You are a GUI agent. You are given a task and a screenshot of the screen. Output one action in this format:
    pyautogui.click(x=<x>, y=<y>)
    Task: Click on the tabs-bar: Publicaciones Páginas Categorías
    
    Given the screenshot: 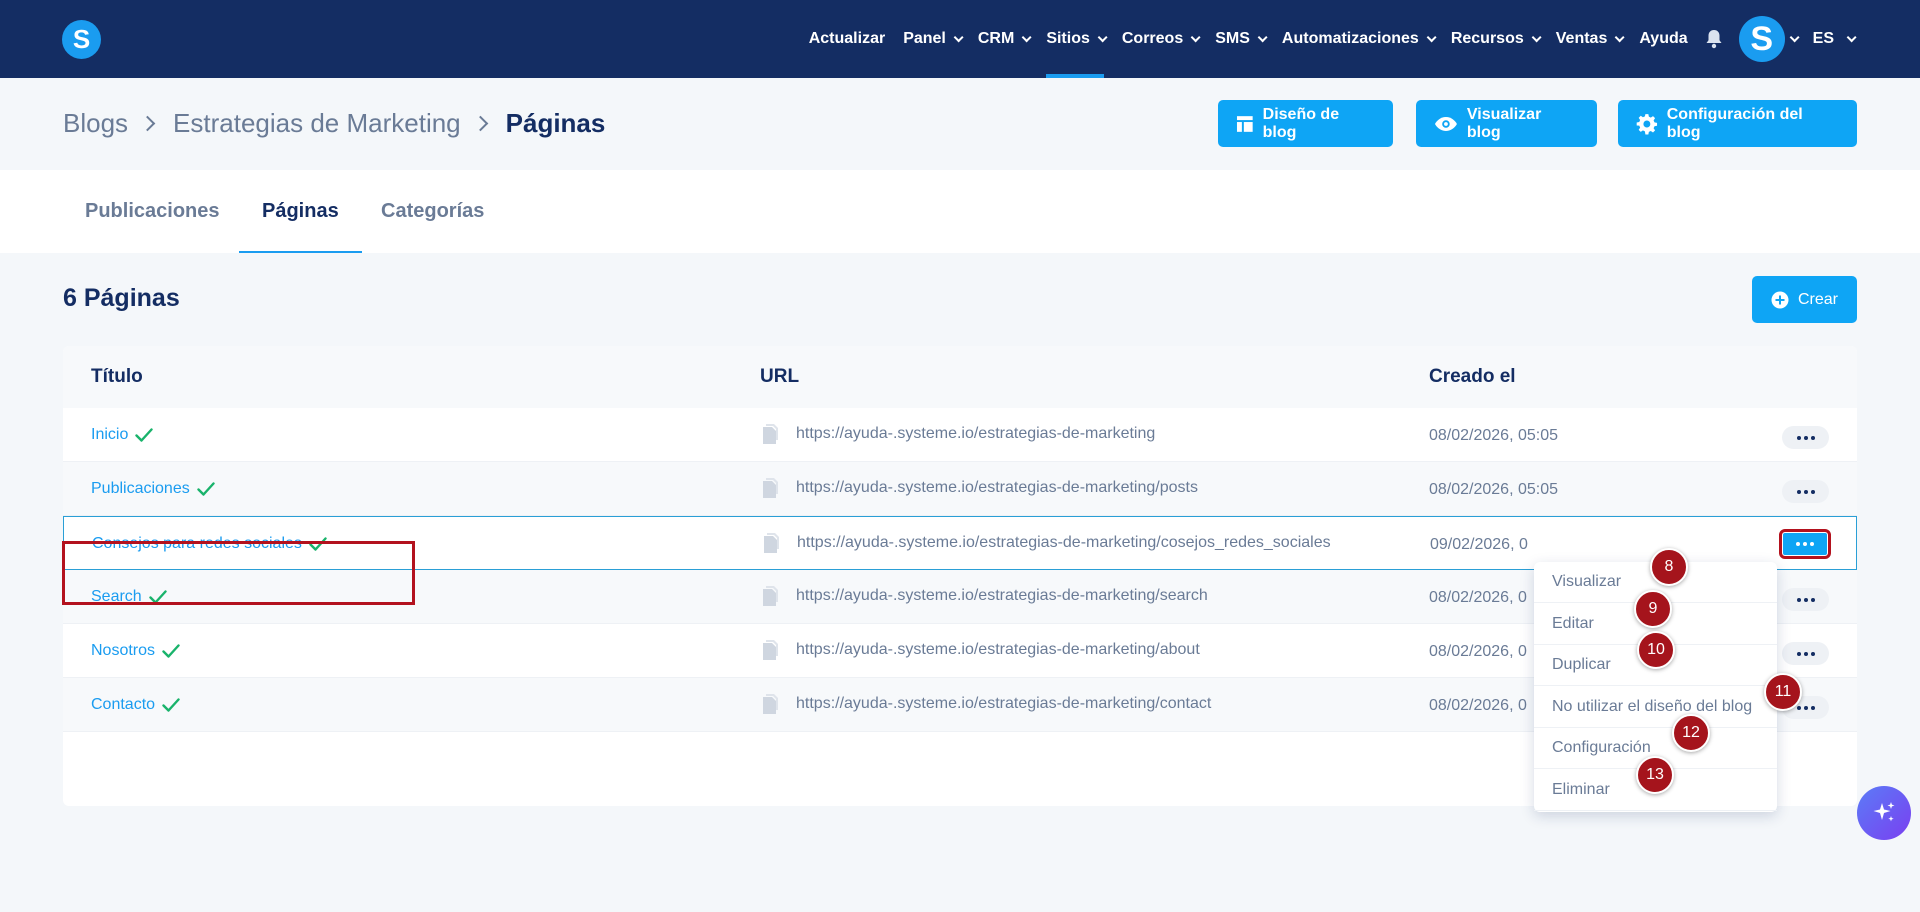 What is the action you would take?
    pyautogui.click(x=960, y=211)
    